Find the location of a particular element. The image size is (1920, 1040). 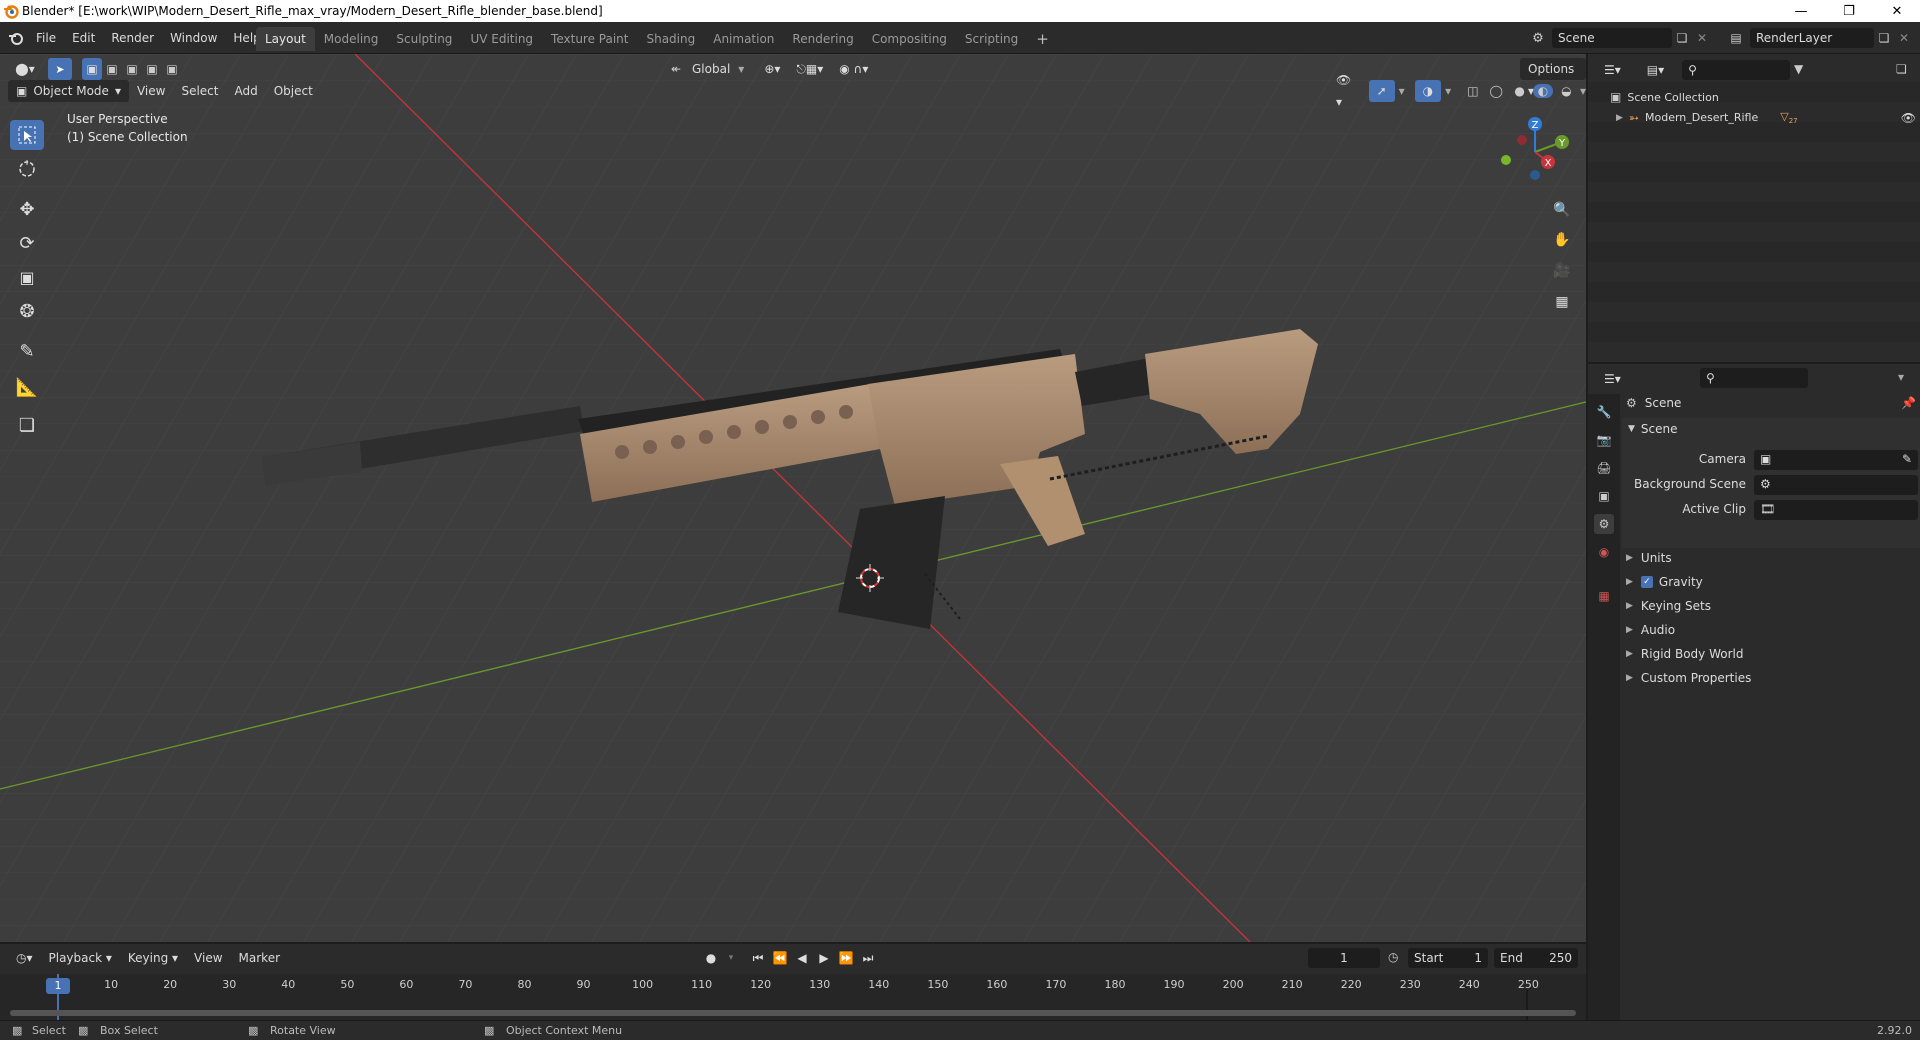

render-tab-icon: 📷 is located at coordinates (1604, 440).